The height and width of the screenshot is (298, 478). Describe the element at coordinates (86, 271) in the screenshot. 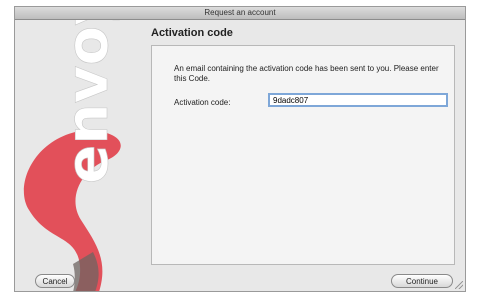

I see `logo-shadow` at that location.